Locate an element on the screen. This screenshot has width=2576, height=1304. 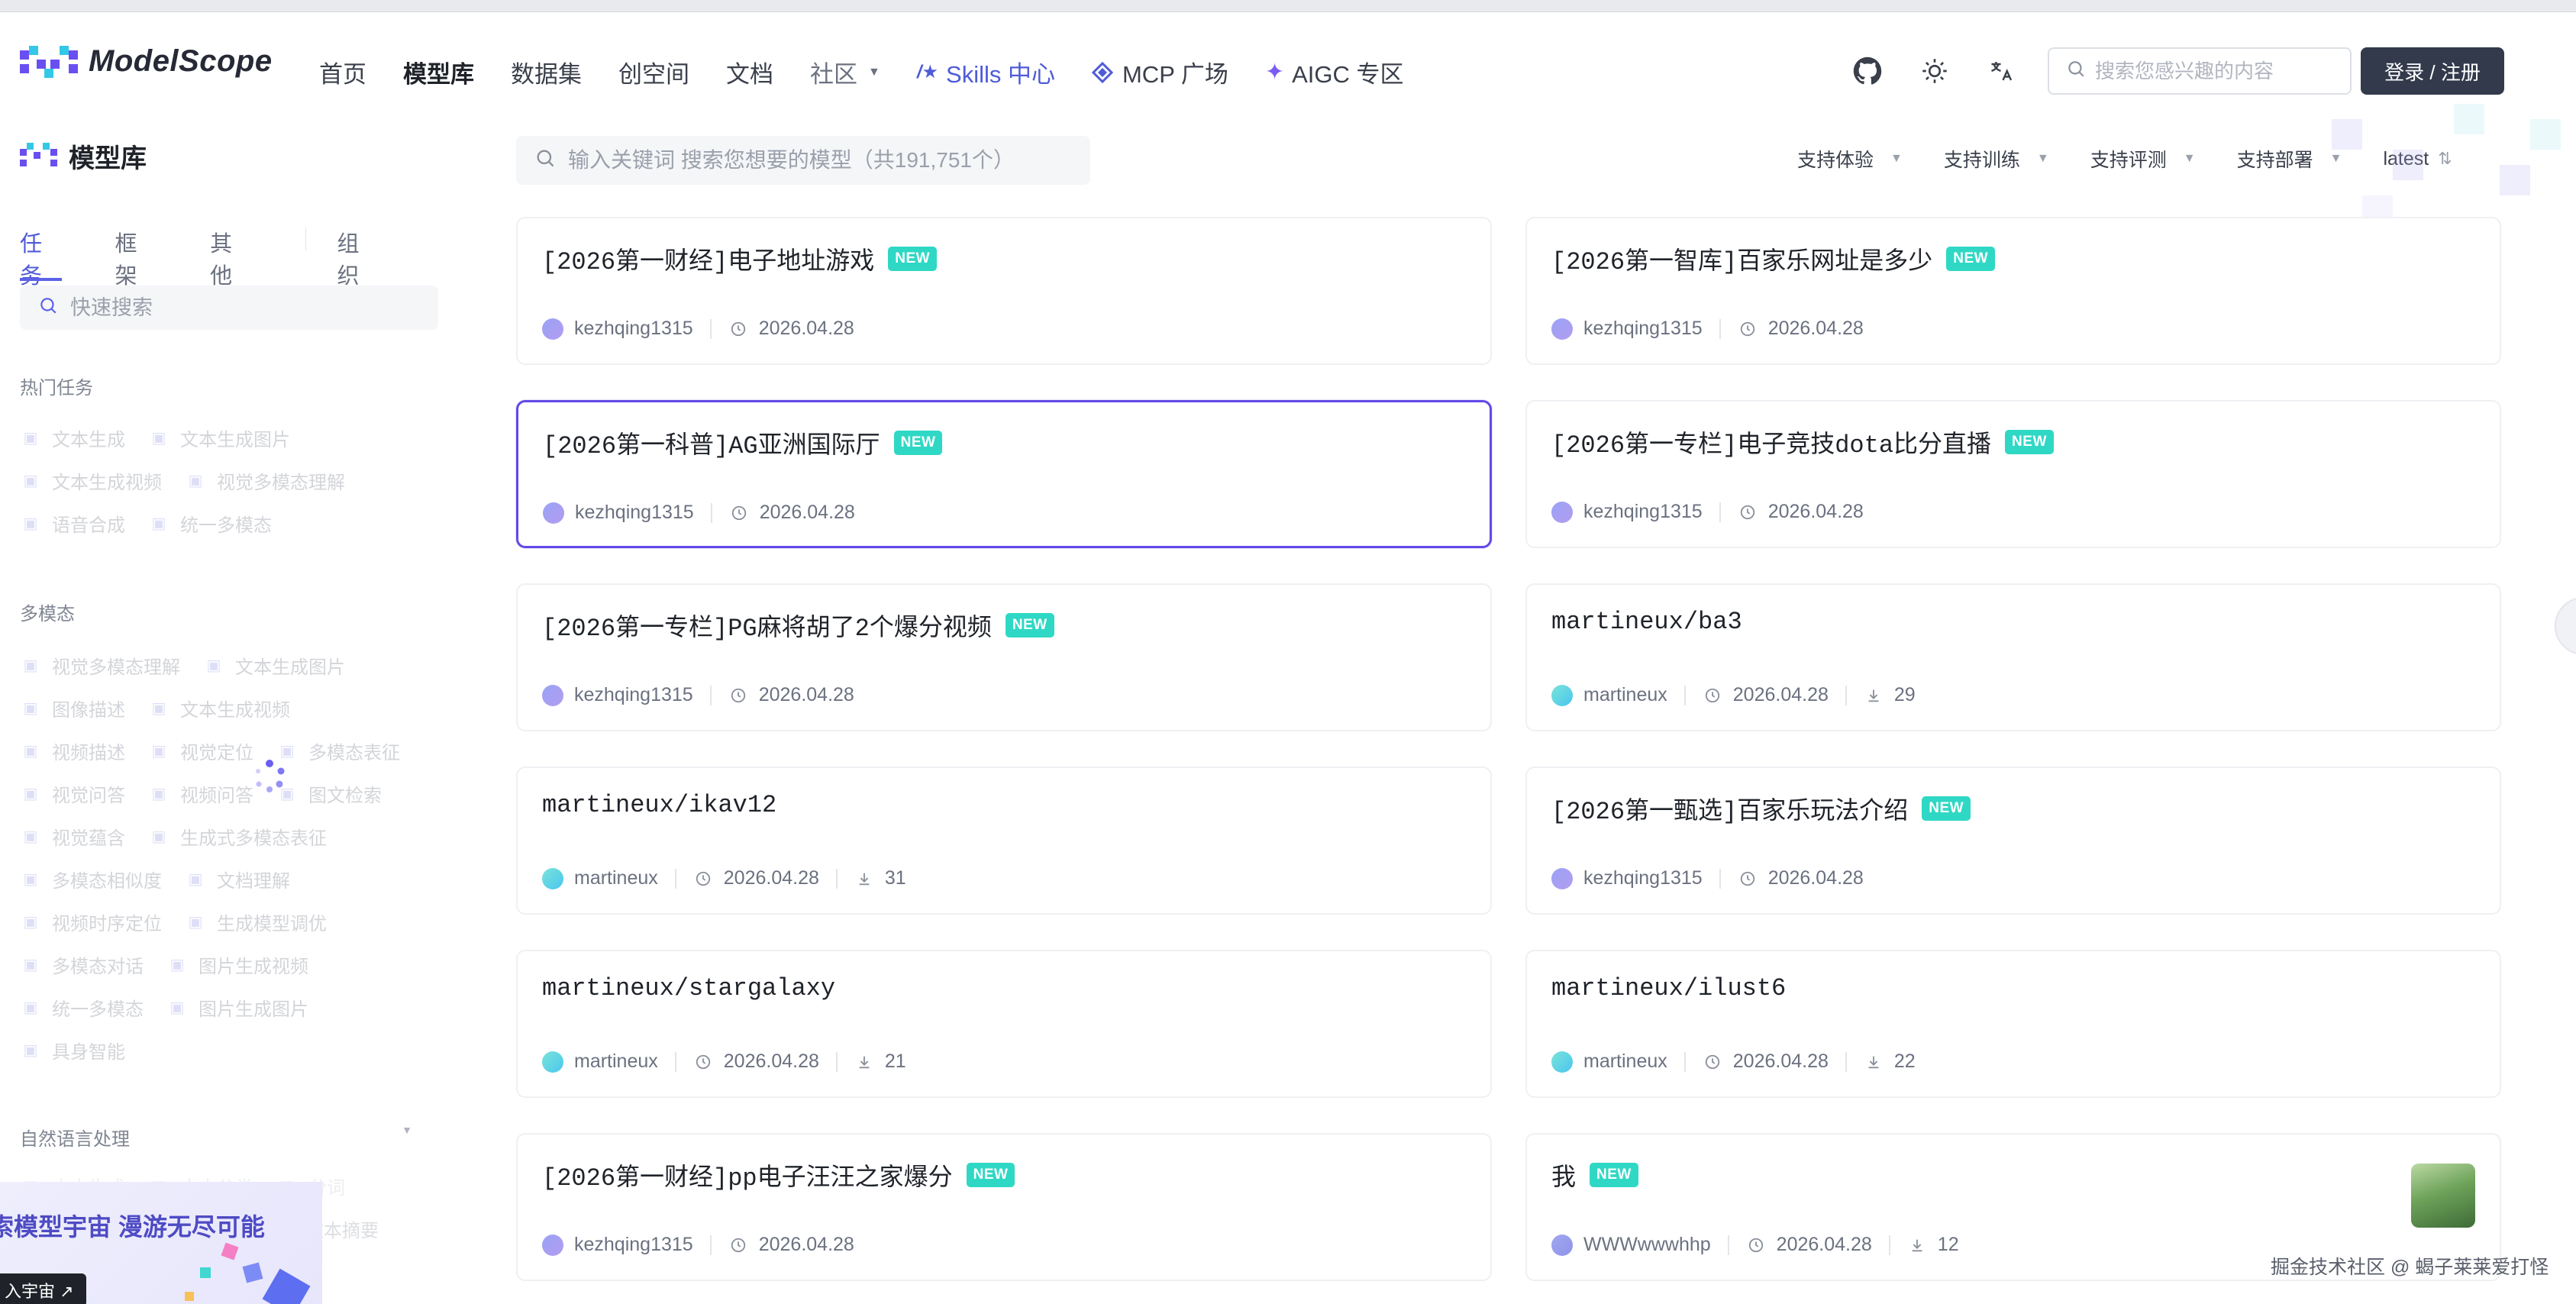
task-chip: ▣ 视觉定位 is located at coordinates (200, 751).